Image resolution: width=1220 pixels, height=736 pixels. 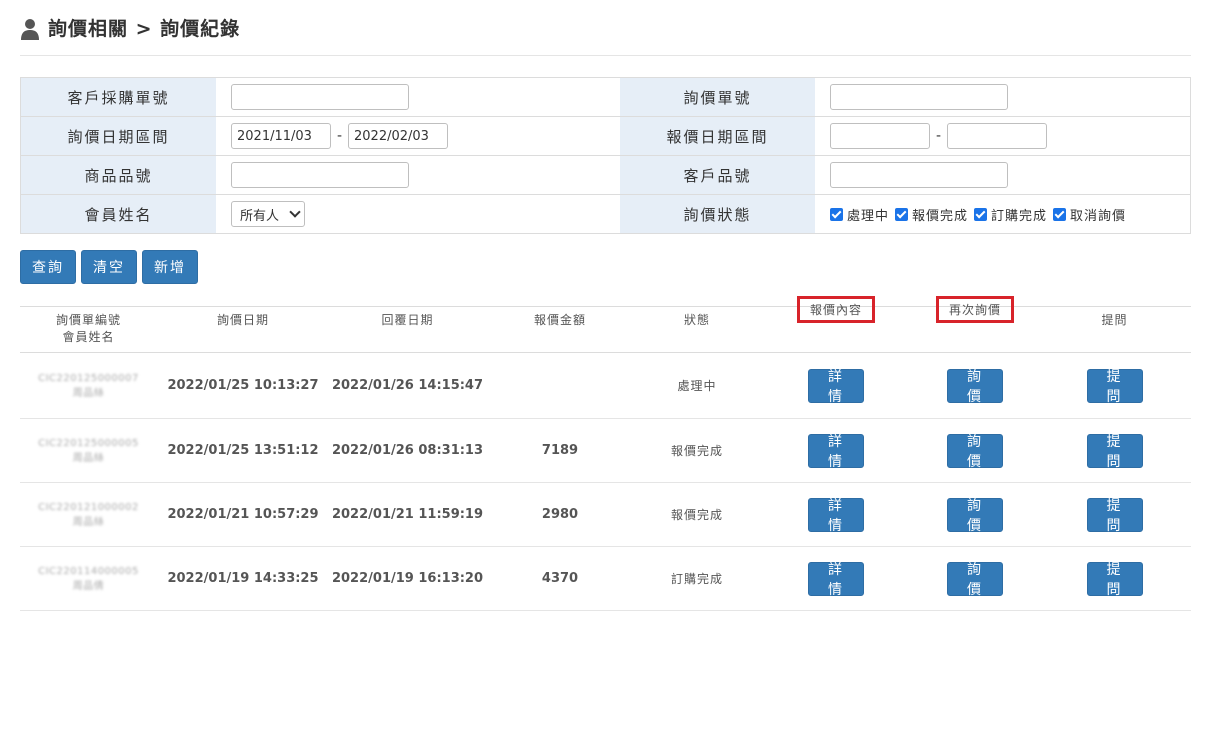 I want to click on status-checkbox-group: 處理中 報價完成 訂購完成 取消詢價, so click(x=1010, y=214).